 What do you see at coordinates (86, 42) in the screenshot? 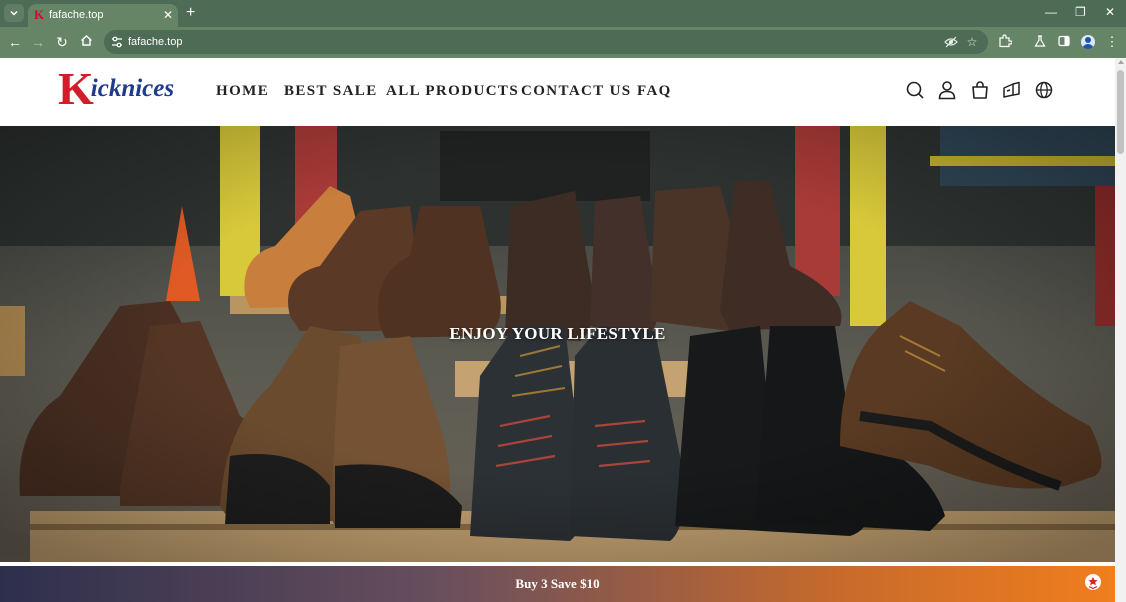
I see `home-icon` at bounding box center [86, 42].